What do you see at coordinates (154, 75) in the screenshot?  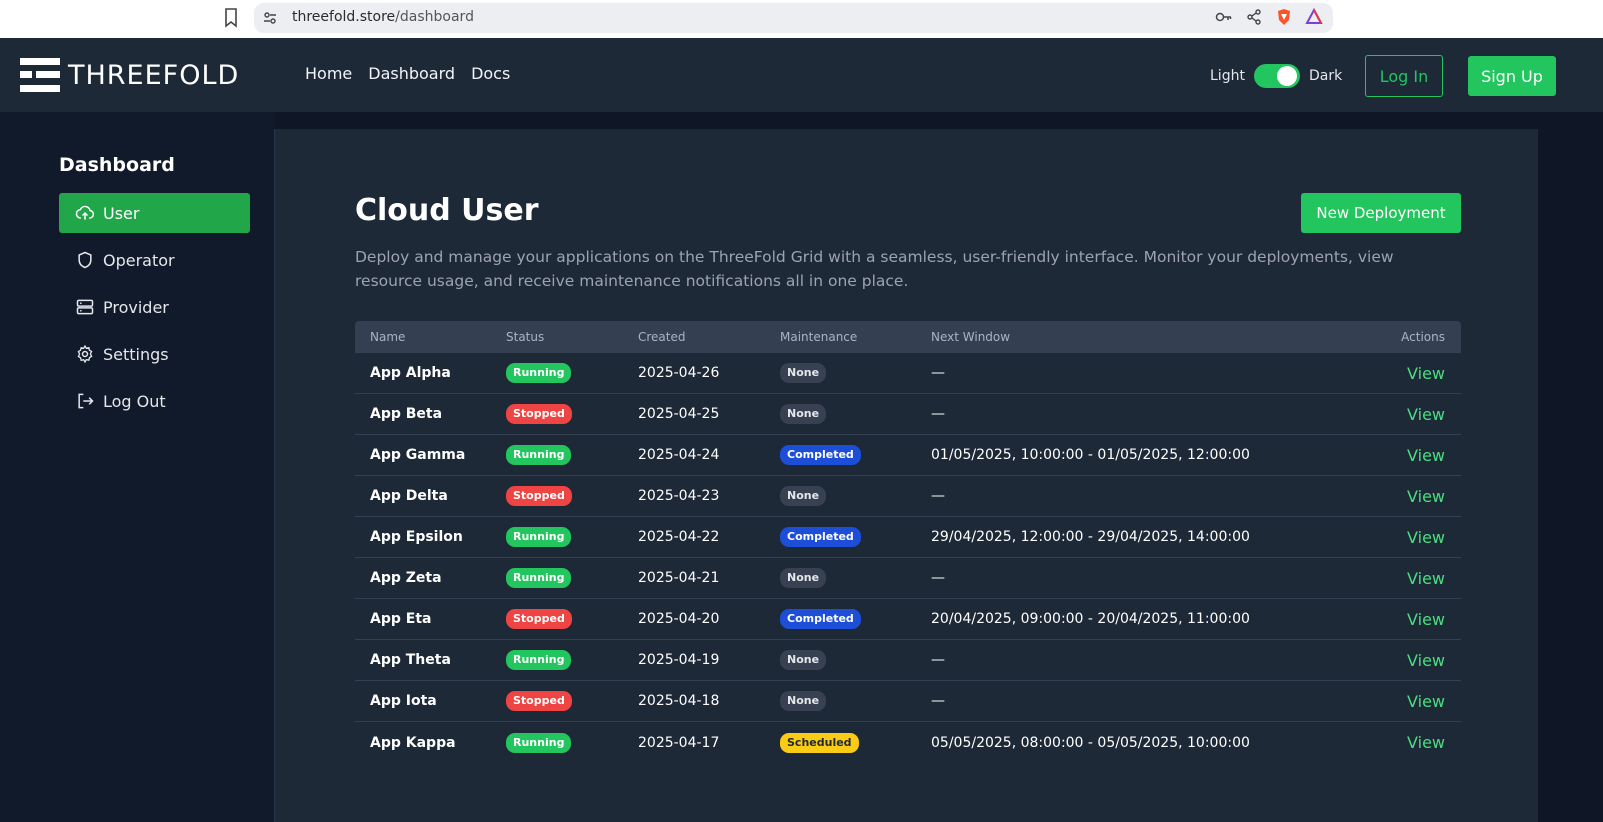 I see `logo-text: THREEFOLD` at bounding box center [154, 75].